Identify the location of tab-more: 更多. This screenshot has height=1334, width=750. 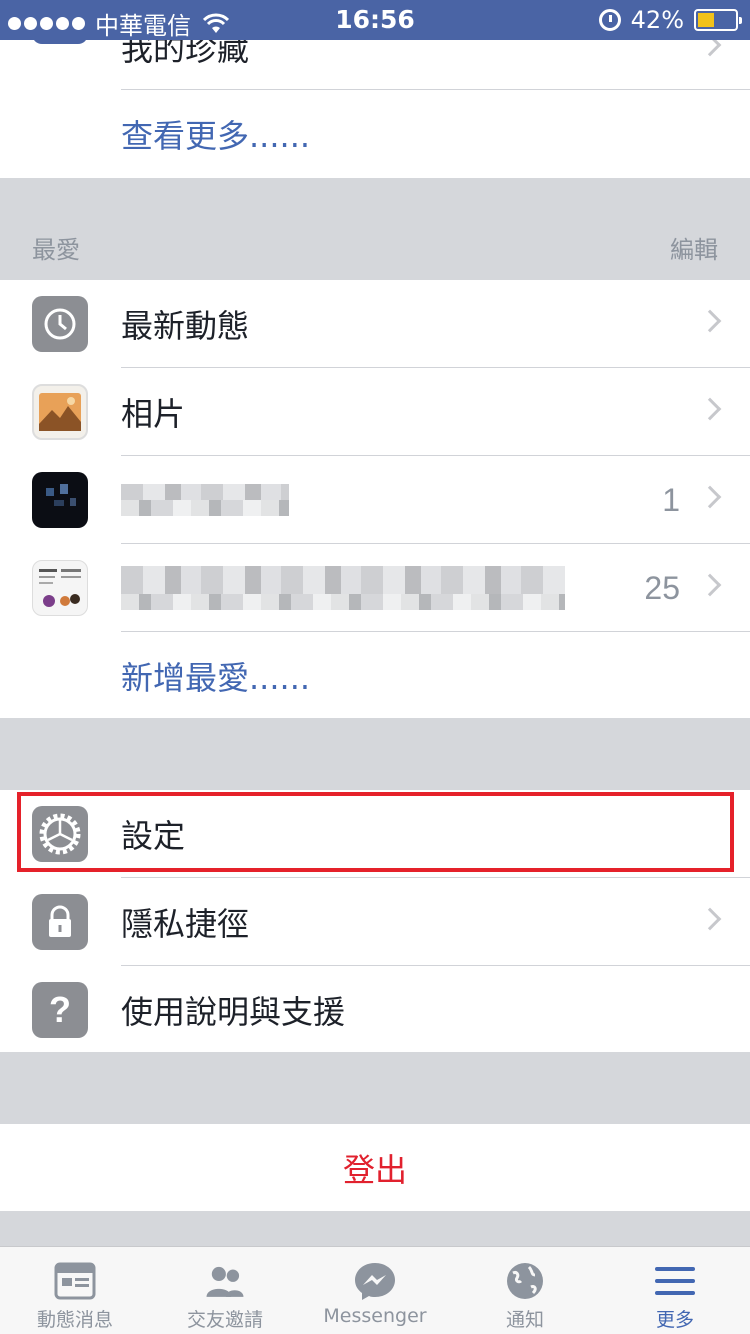
(675, 1290).